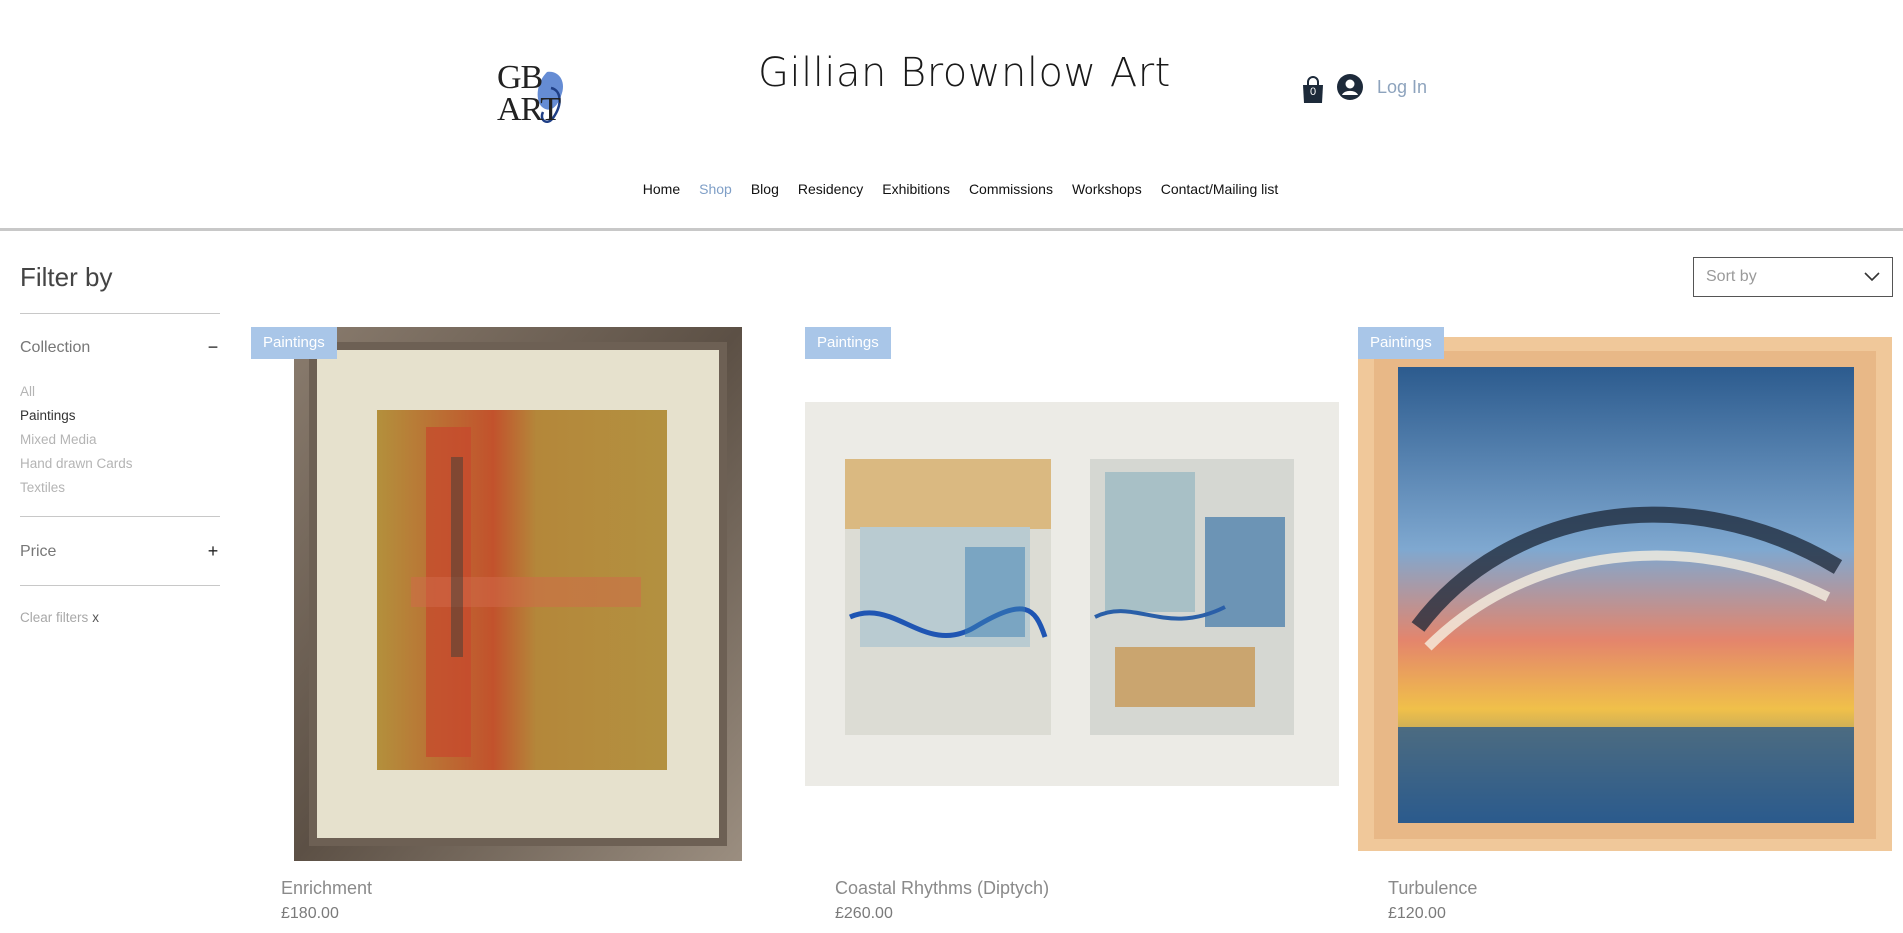  I want to click on nav-blog: Blog, so click(764, 189).